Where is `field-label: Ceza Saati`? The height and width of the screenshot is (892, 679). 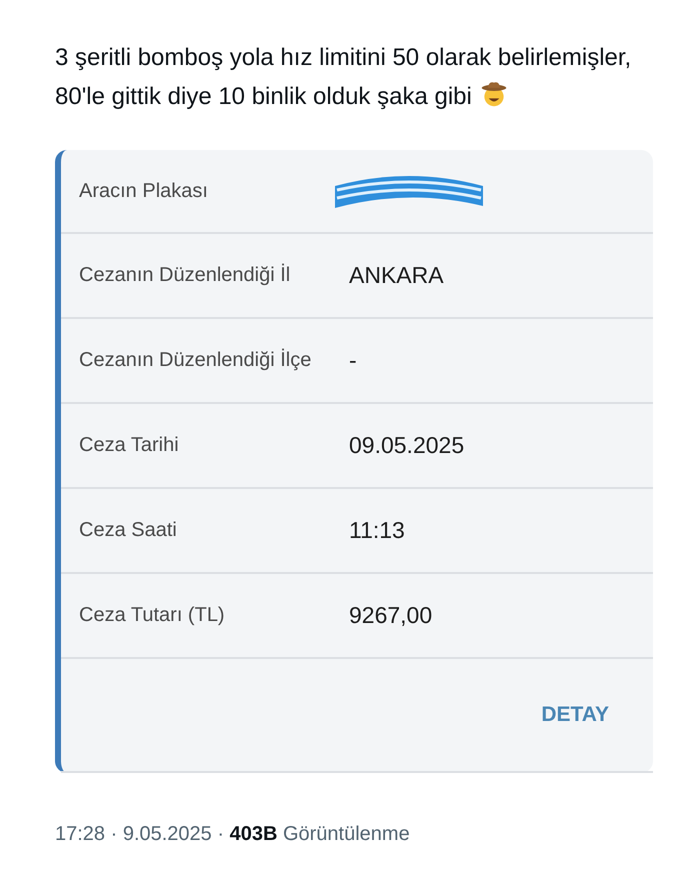 field-label: Ceza Saati is located at coordinates (128, 530).